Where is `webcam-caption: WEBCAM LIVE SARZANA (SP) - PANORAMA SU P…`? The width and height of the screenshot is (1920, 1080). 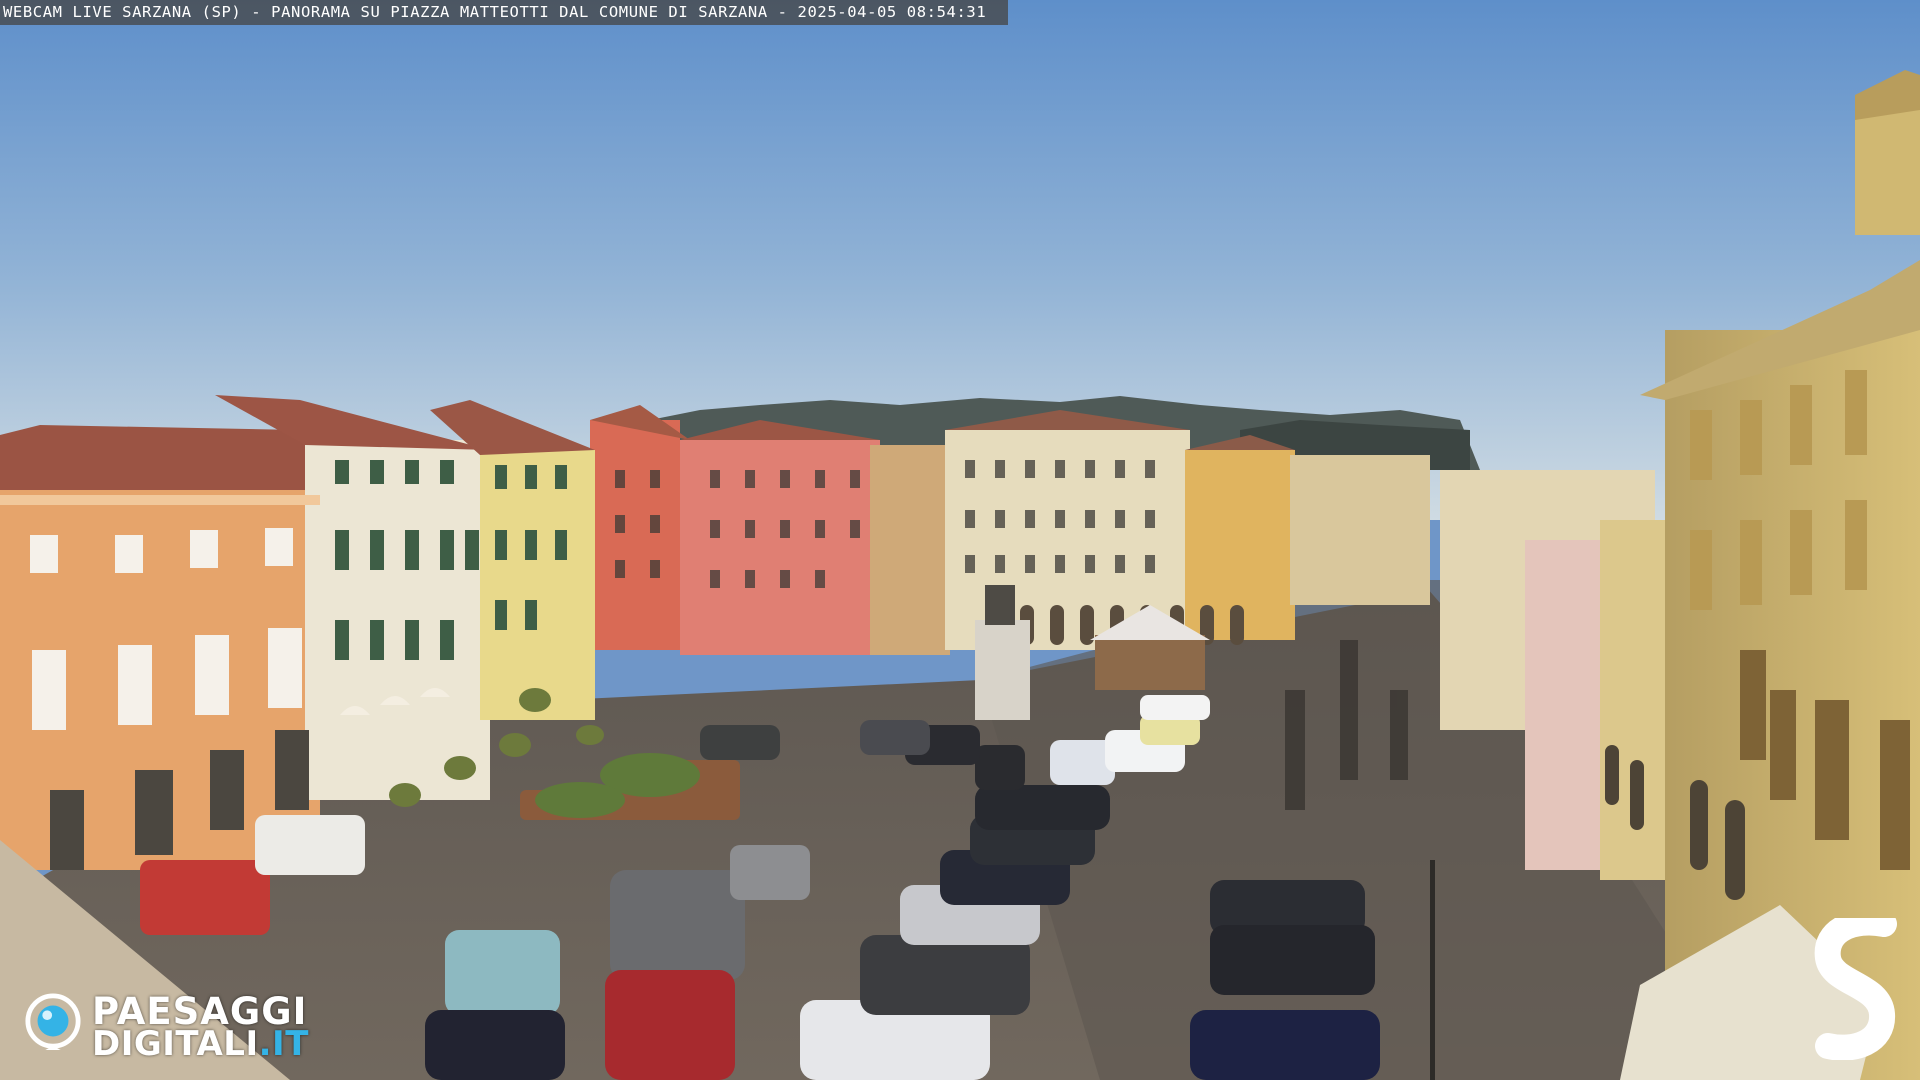
webcam-caption: WEBCAM LIVE SARZANA (SP) - PANORAMA SU P… is located at coordinates (504, 12).